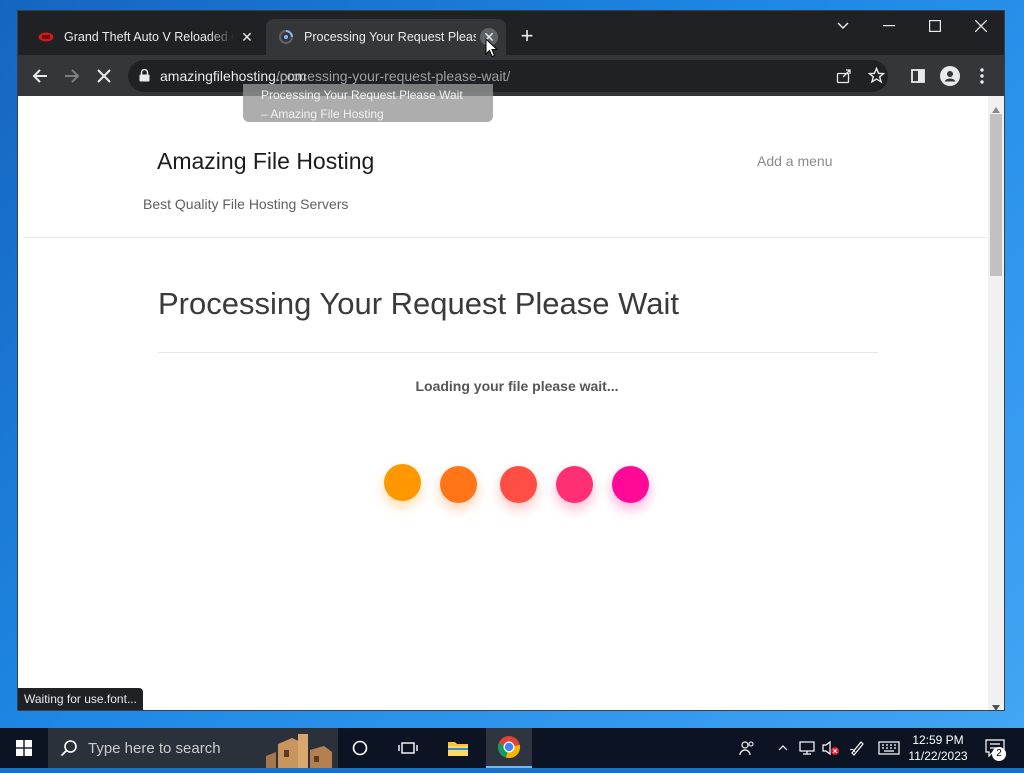  What do you see at coordinates (104, 76) in the screenshot?
I see `stop-loading-icon` at bounding box center [104, 76].